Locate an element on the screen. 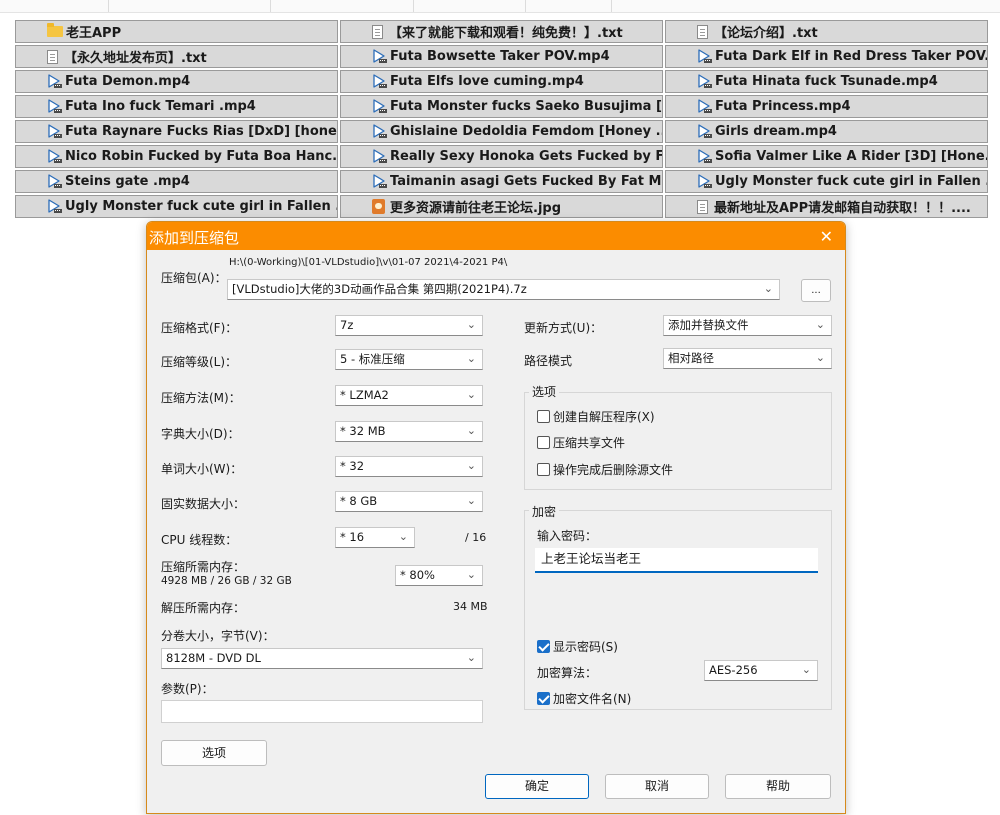 Image resolution: width=1000 pixels, height=815 pixels. level-value: 5 - 标准压缩 is located at coordinates (372, 359).